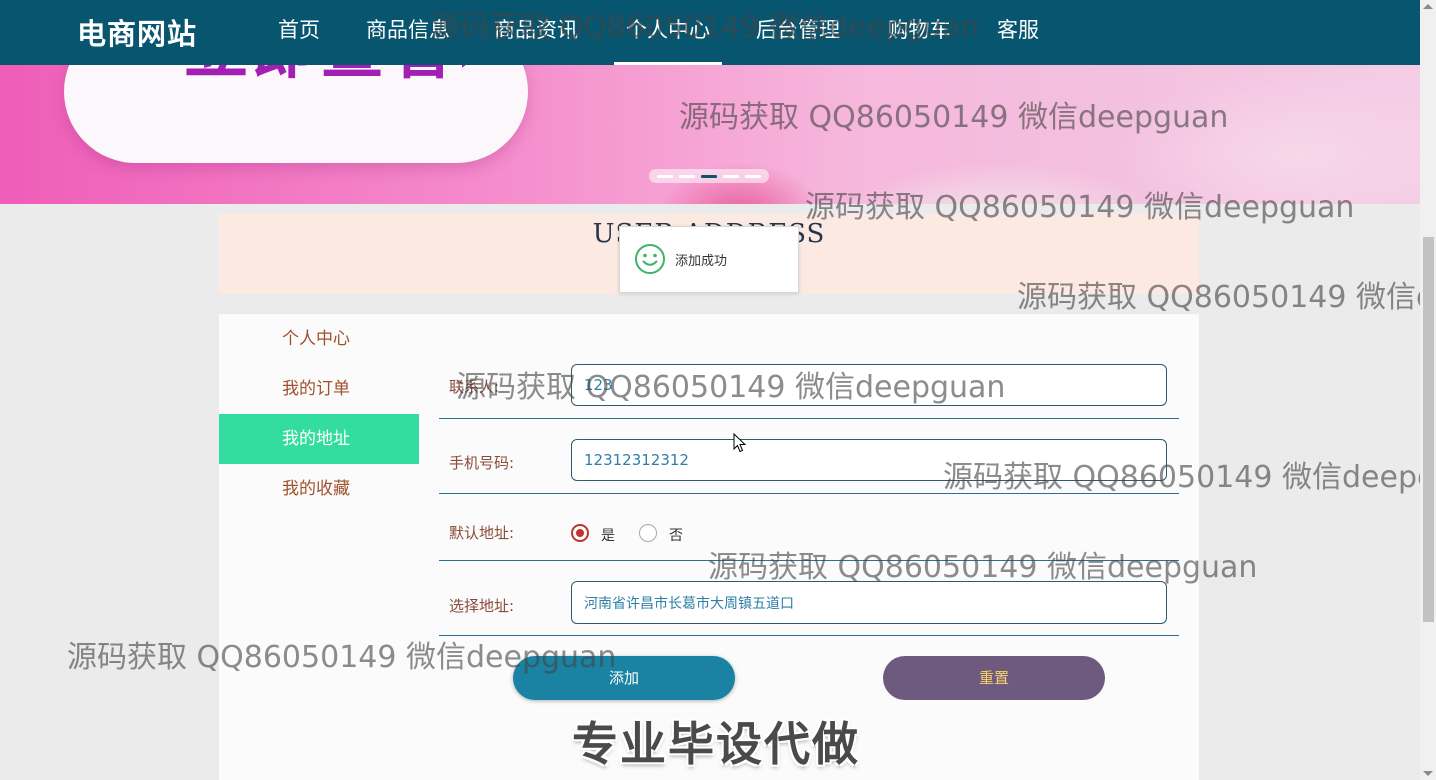  What do you see at coordinates (316, 489) in the screenshot?
I see `sidebar-item-label: 我的收藏` at bounding box center [316, 489].